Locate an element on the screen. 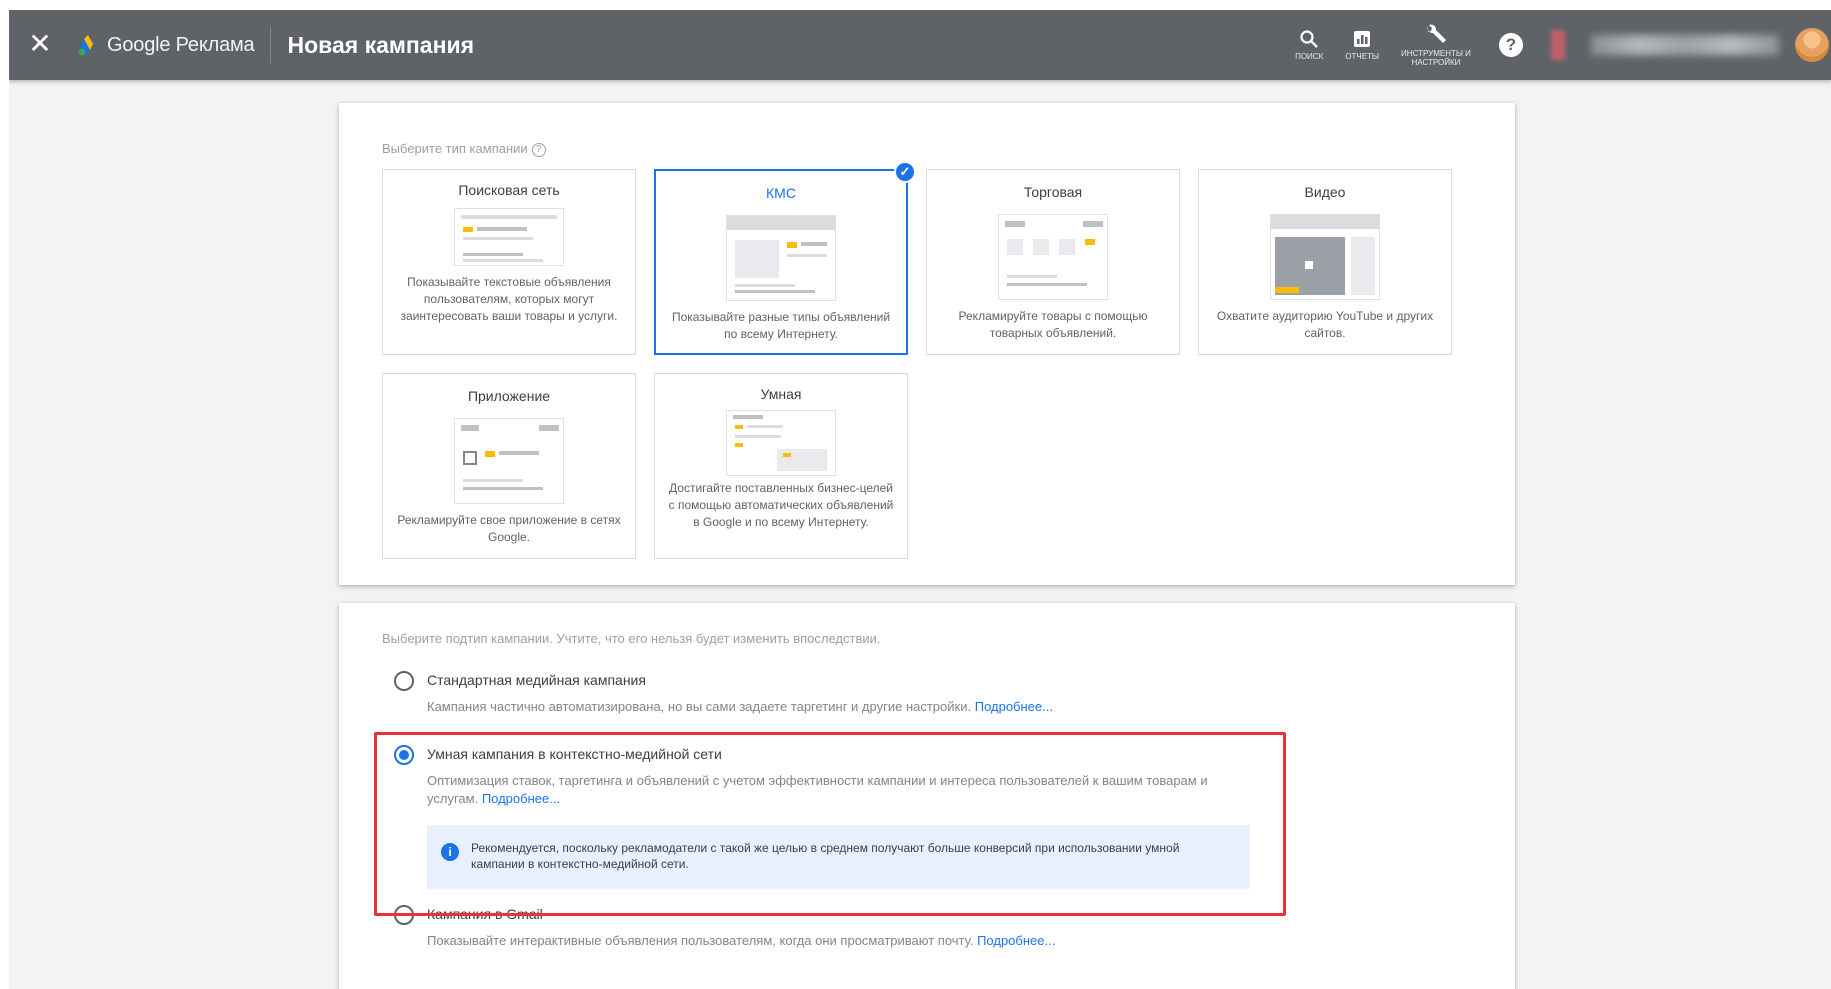 Image resolution: width=1831 pixels, height=989 pixels. tile-title: КМС is located at coordinates (781, 193).